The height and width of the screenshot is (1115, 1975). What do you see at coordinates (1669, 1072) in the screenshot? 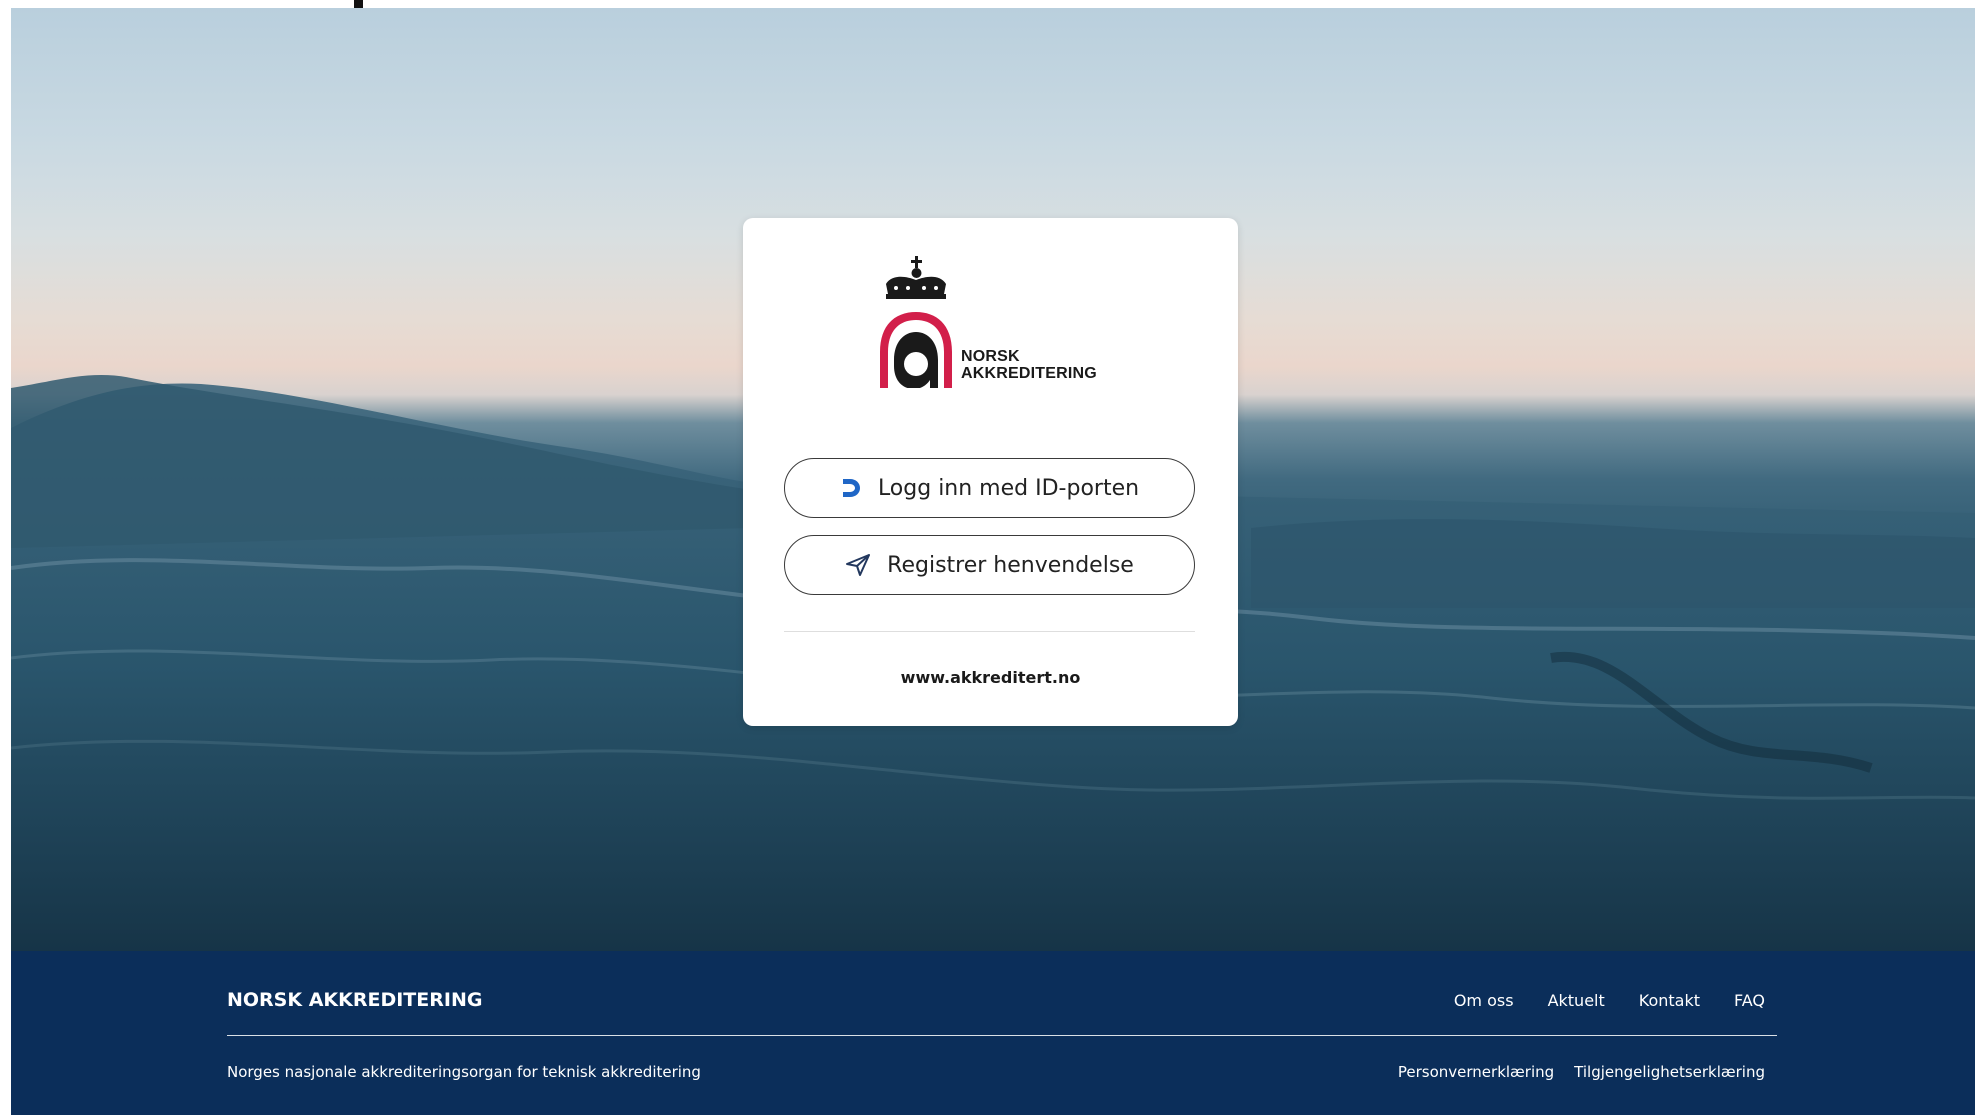
I see `footer-link-accessibility: Tilgjengelighetserklæring` at bounding box center [1669, 1072].